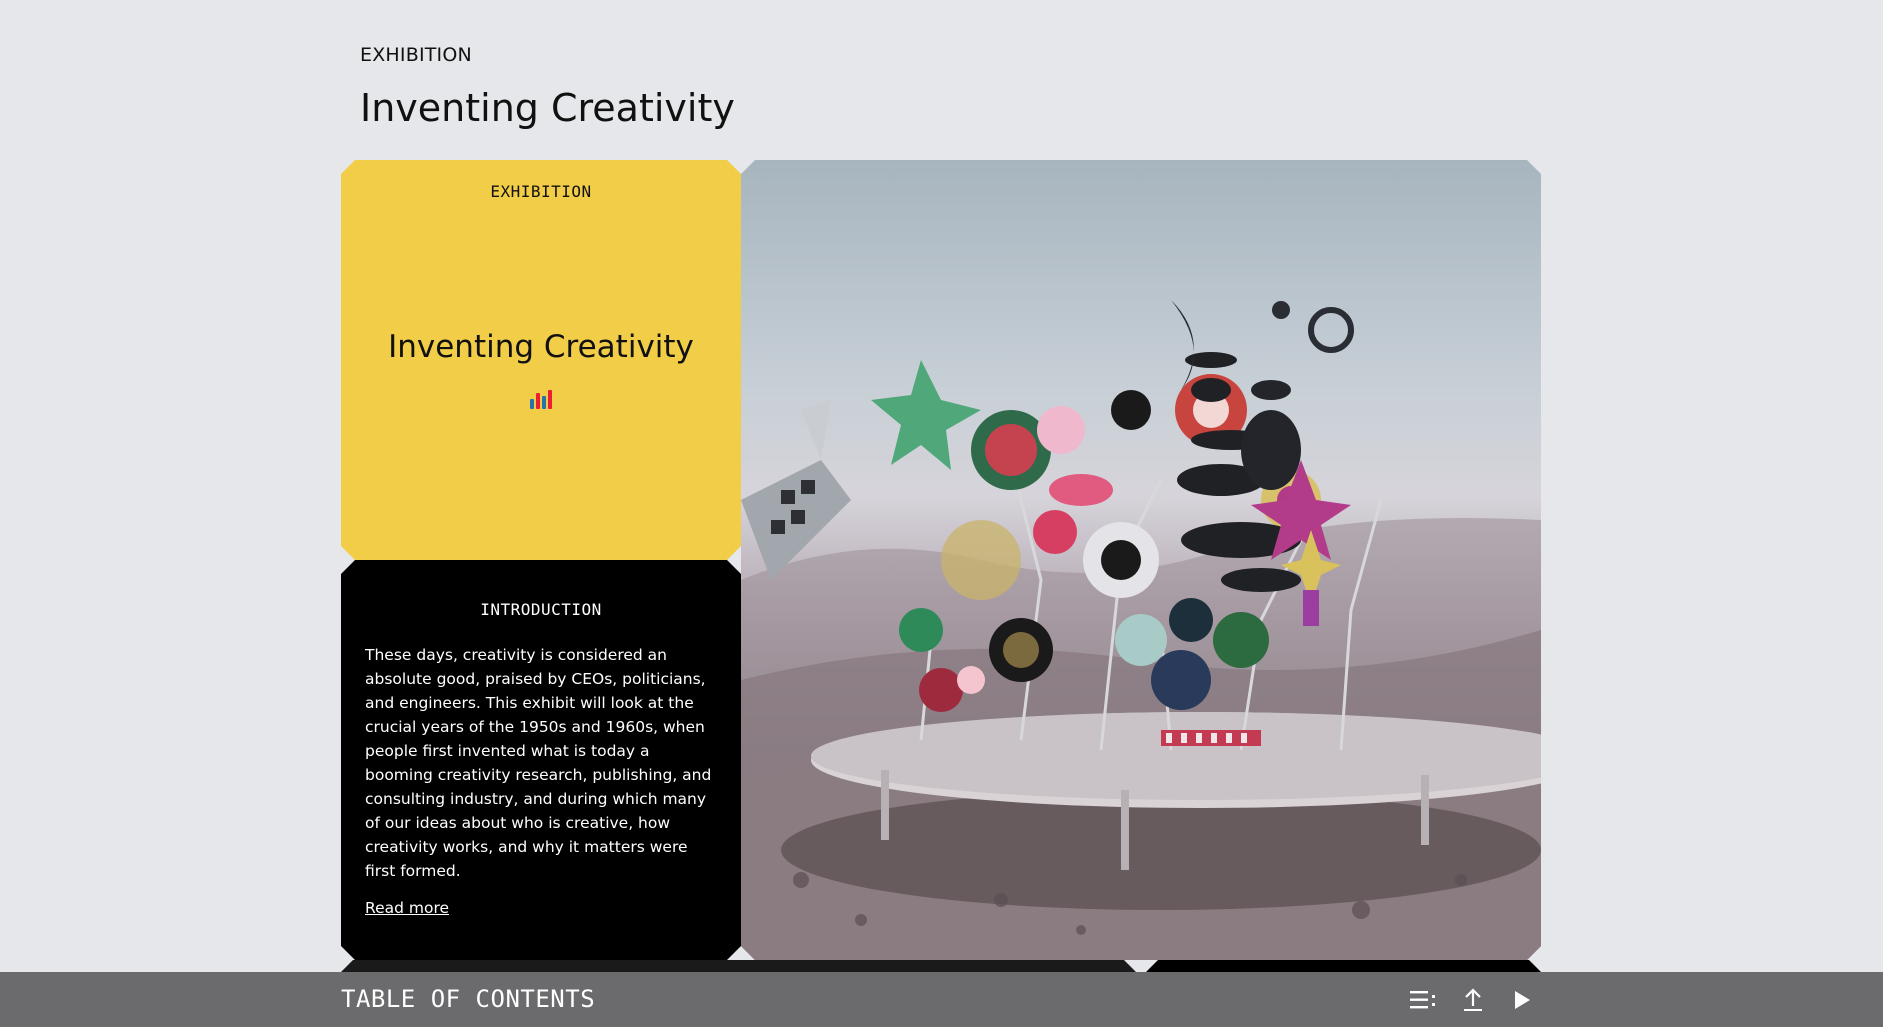  What do you see at coordinates (1473, 1000) in the screenshot?
I see `upload-icon` at bounding box center [1473, 1000].